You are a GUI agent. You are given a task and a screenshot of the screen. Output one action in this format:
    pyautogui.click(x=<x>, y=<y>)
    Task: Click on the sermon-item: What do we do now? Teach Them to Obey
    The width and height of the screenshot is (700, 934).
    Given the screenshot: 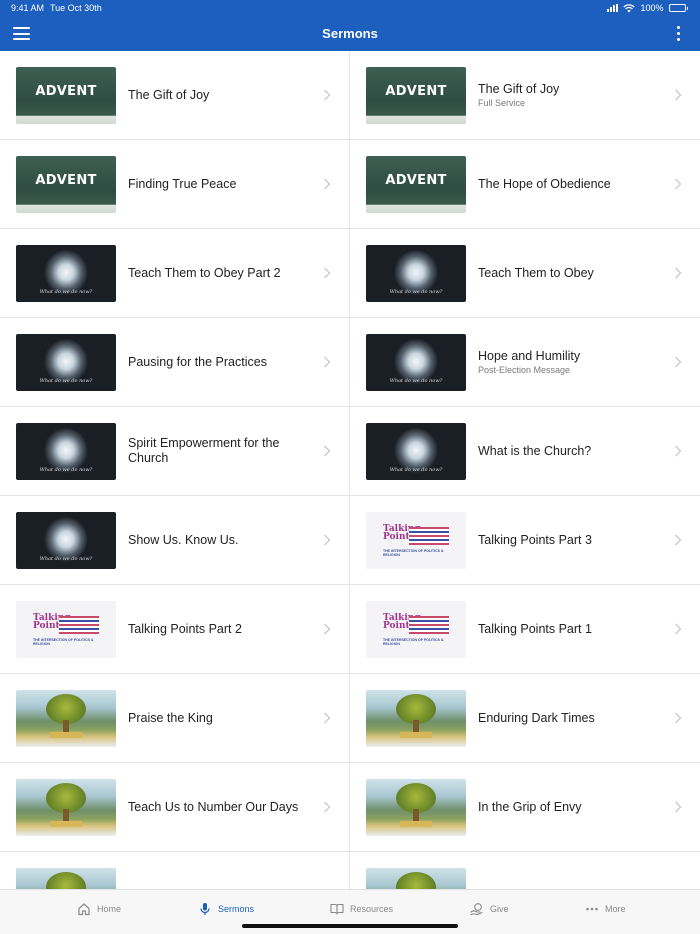 What is the action you would take?
    pyautogui.click(x=525, y=273)
    